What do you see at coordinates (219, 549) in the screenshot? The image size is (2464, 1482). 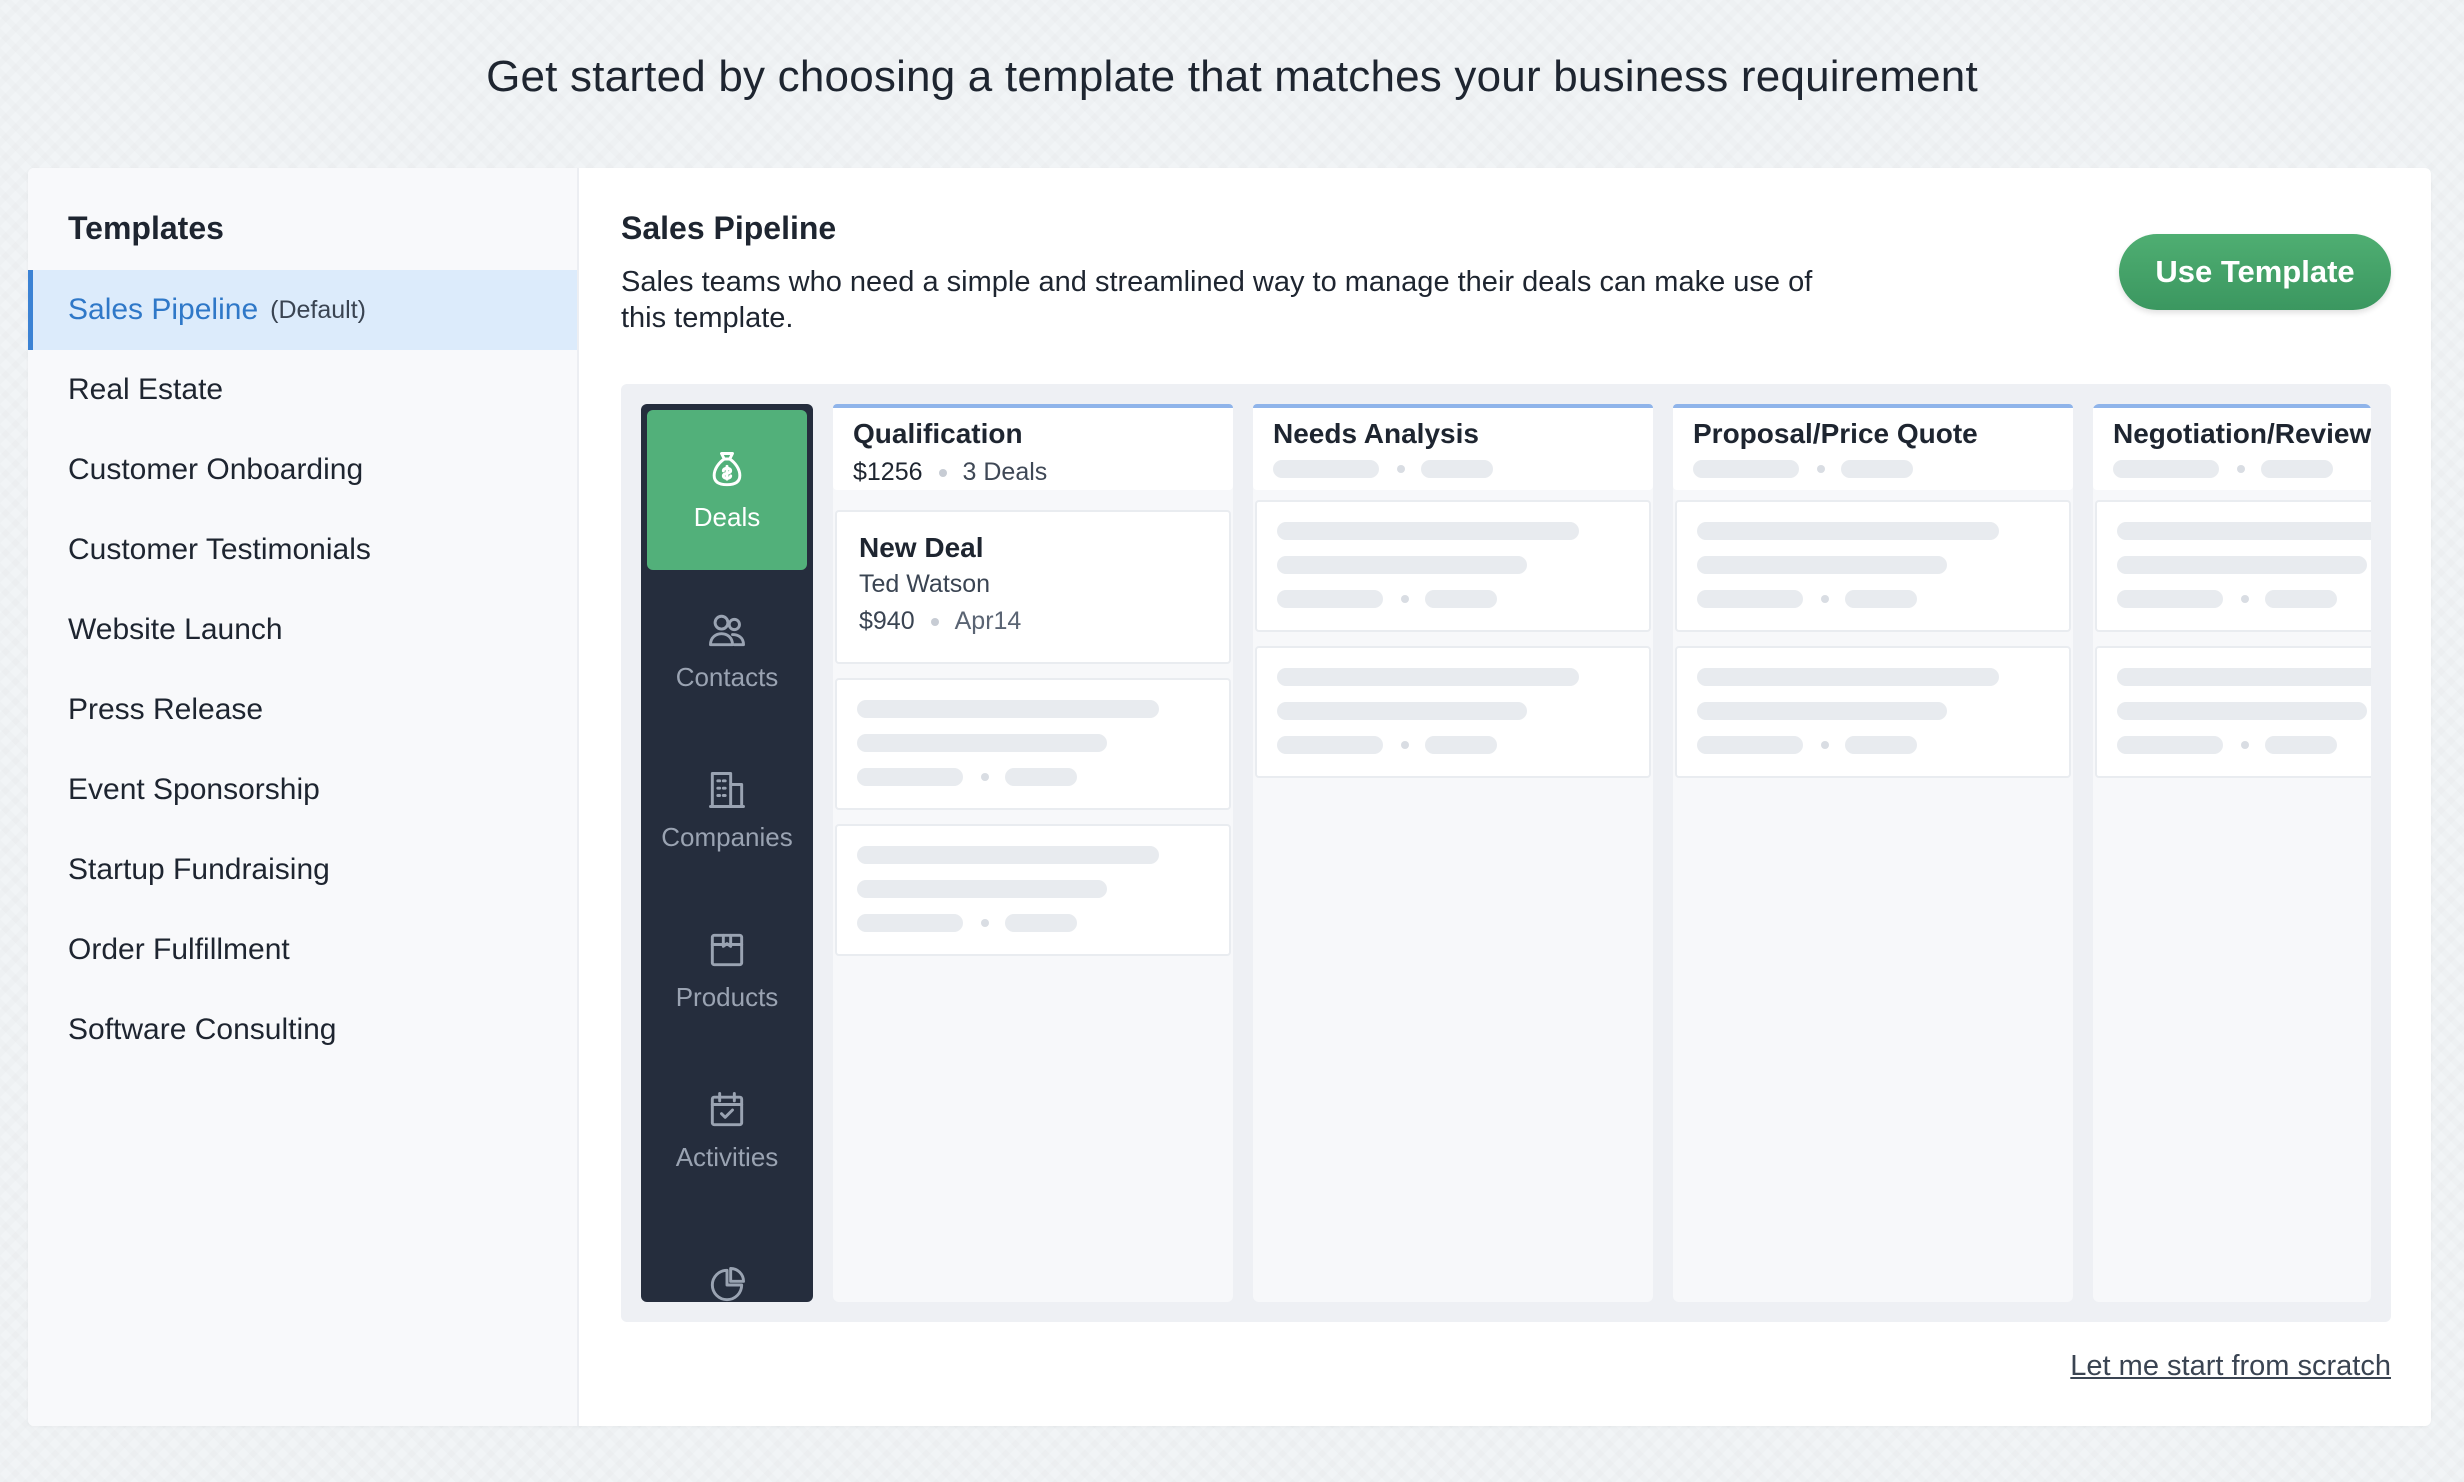 I see `template-label: Customer Testimonials` at bounding box center [219, 549].